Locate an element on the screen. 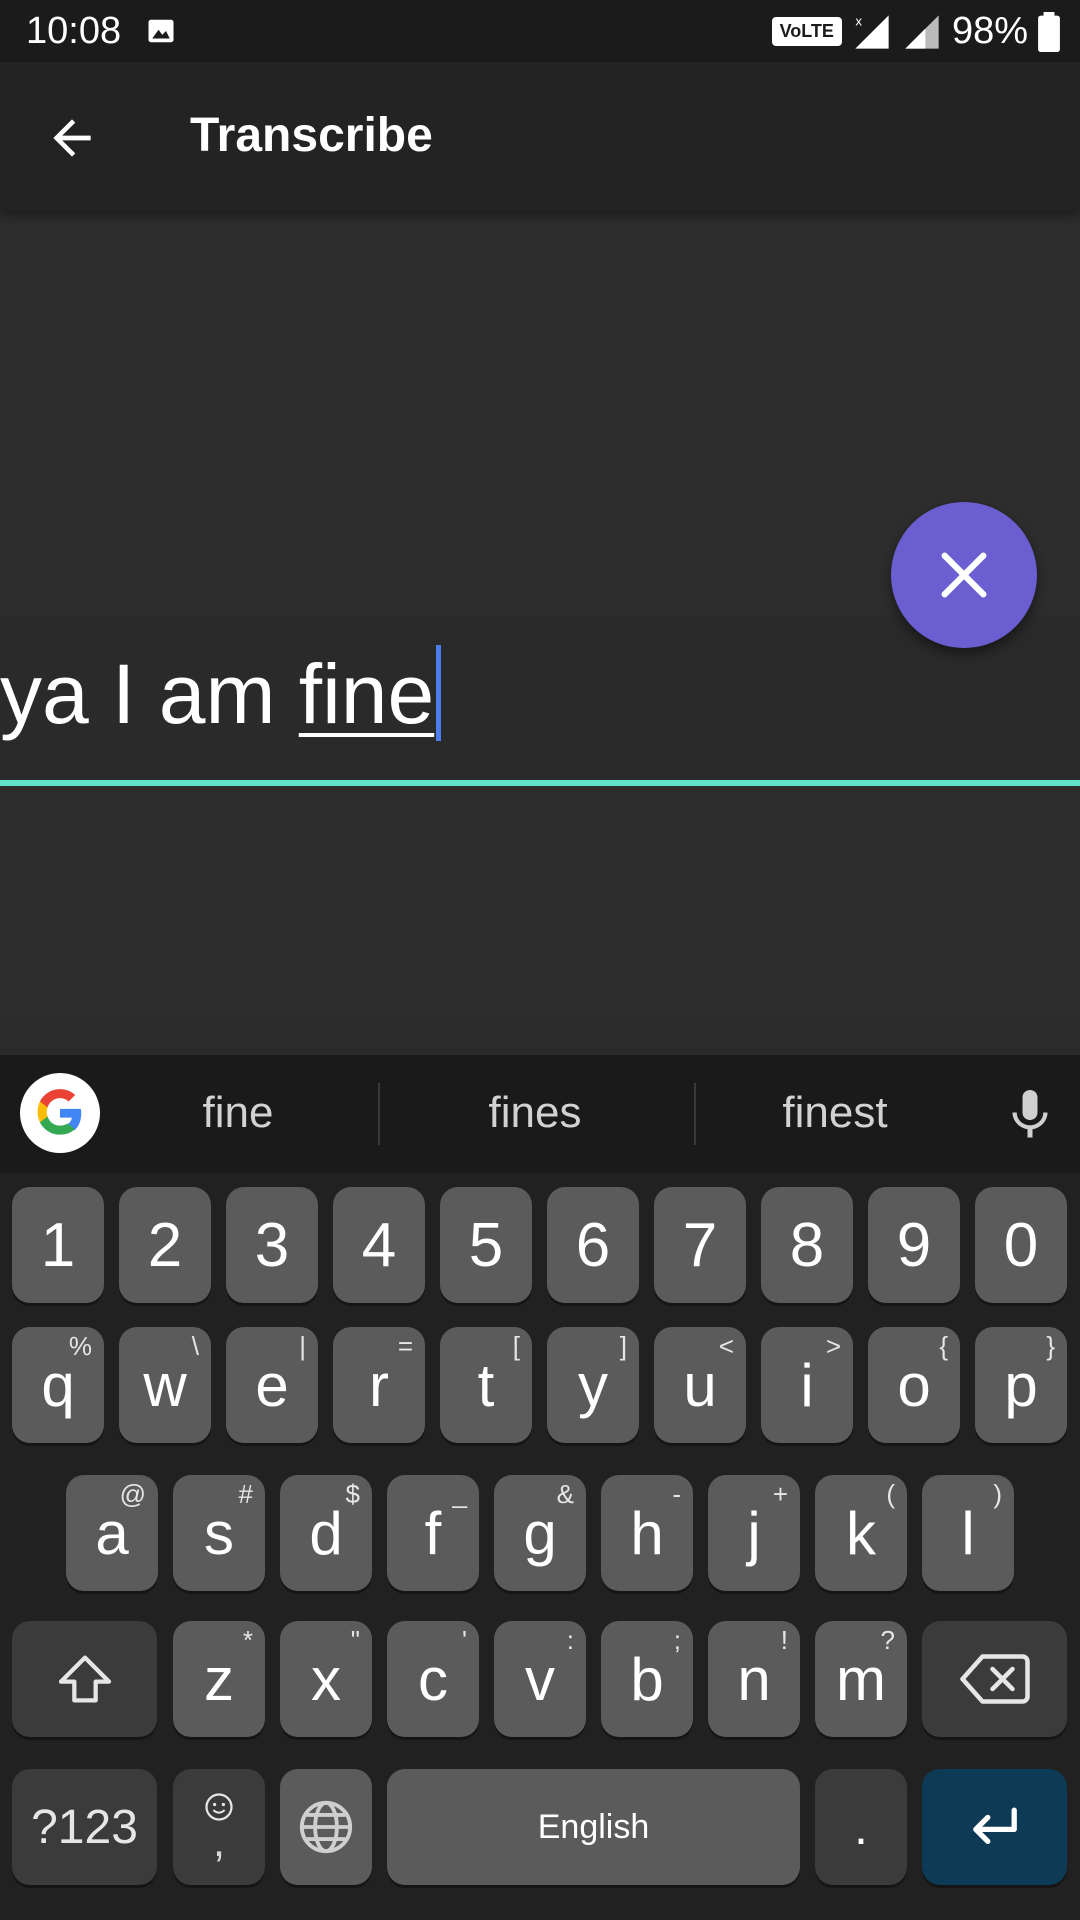 This screenshot has height=1920, width=1080. key-label: z is located at coordinates (219, 1679).